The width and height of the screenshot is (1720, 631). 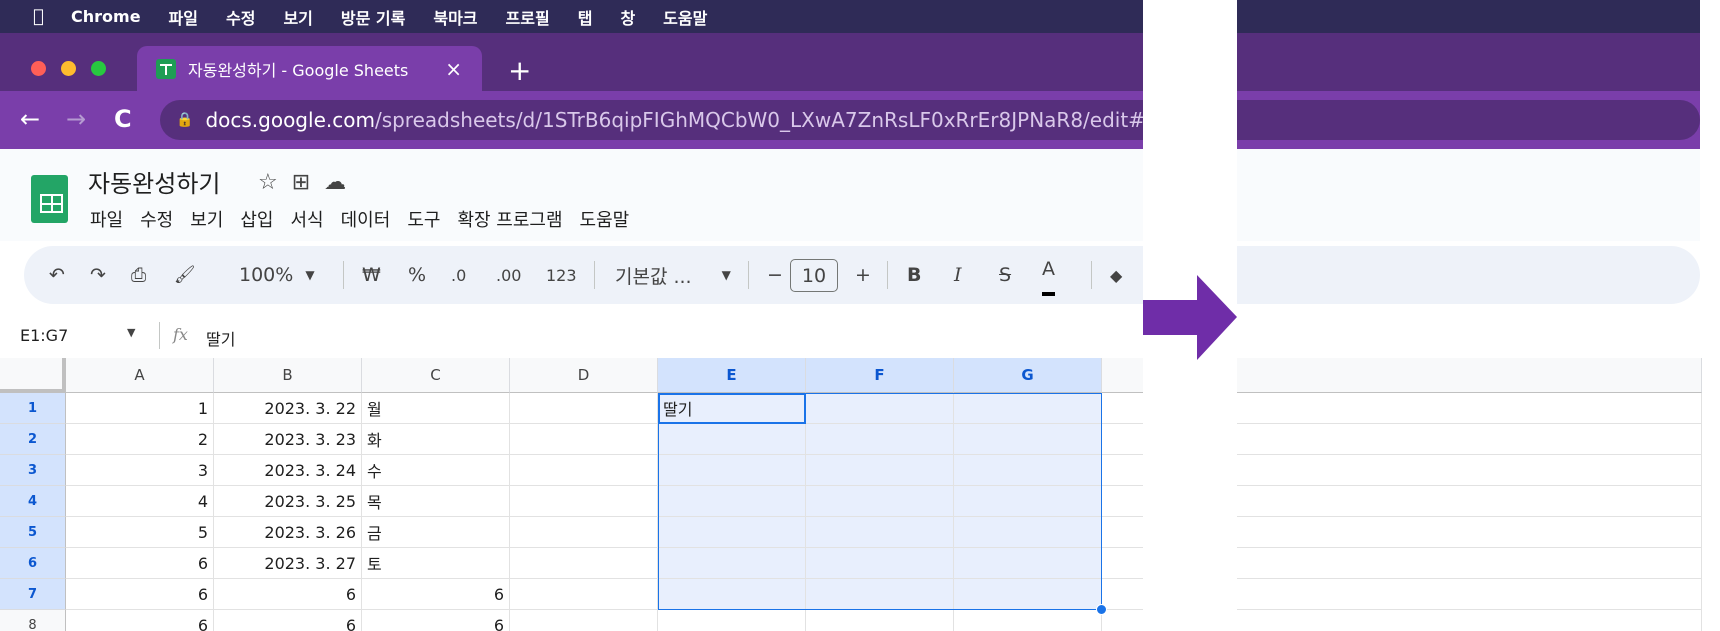 What do you see at coordinates (140, 439) in the screenshot?
I see `cell-a2: 2` at bounding box center [140, 439].